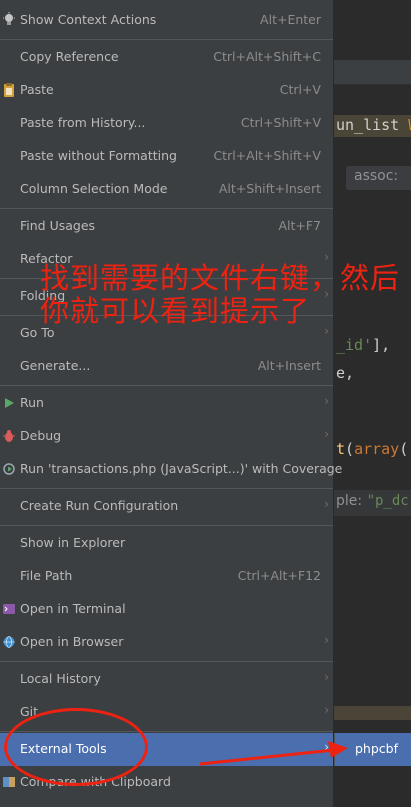 This screenshot has height=807, width=411. What do you see at coordinates (363, 345) in the screenshot?
I see `code-line: _id'],` at bounding box center [363, 345].